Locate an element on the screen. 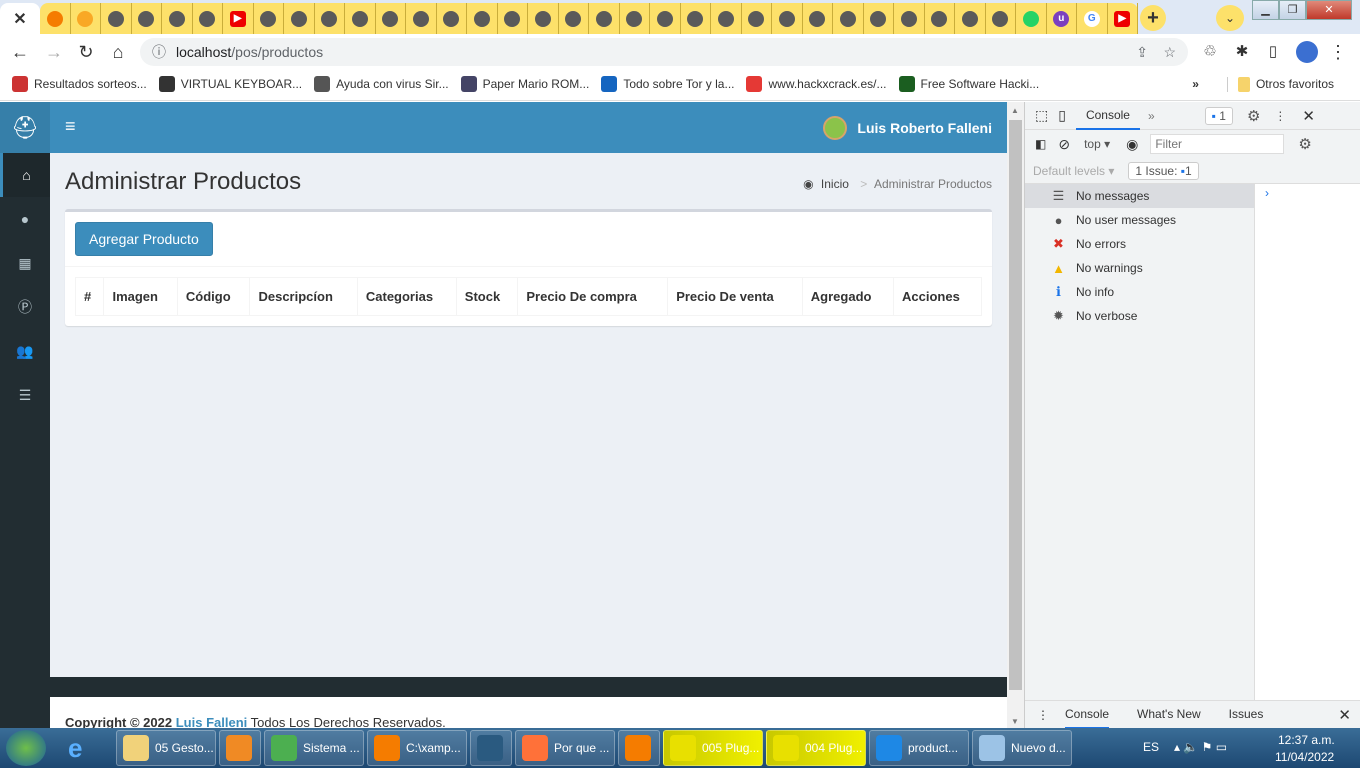 Image resolution: width=1360 pixels, height=768 pixels. browser-tab: ▶ is located at coordinates (238, 18).